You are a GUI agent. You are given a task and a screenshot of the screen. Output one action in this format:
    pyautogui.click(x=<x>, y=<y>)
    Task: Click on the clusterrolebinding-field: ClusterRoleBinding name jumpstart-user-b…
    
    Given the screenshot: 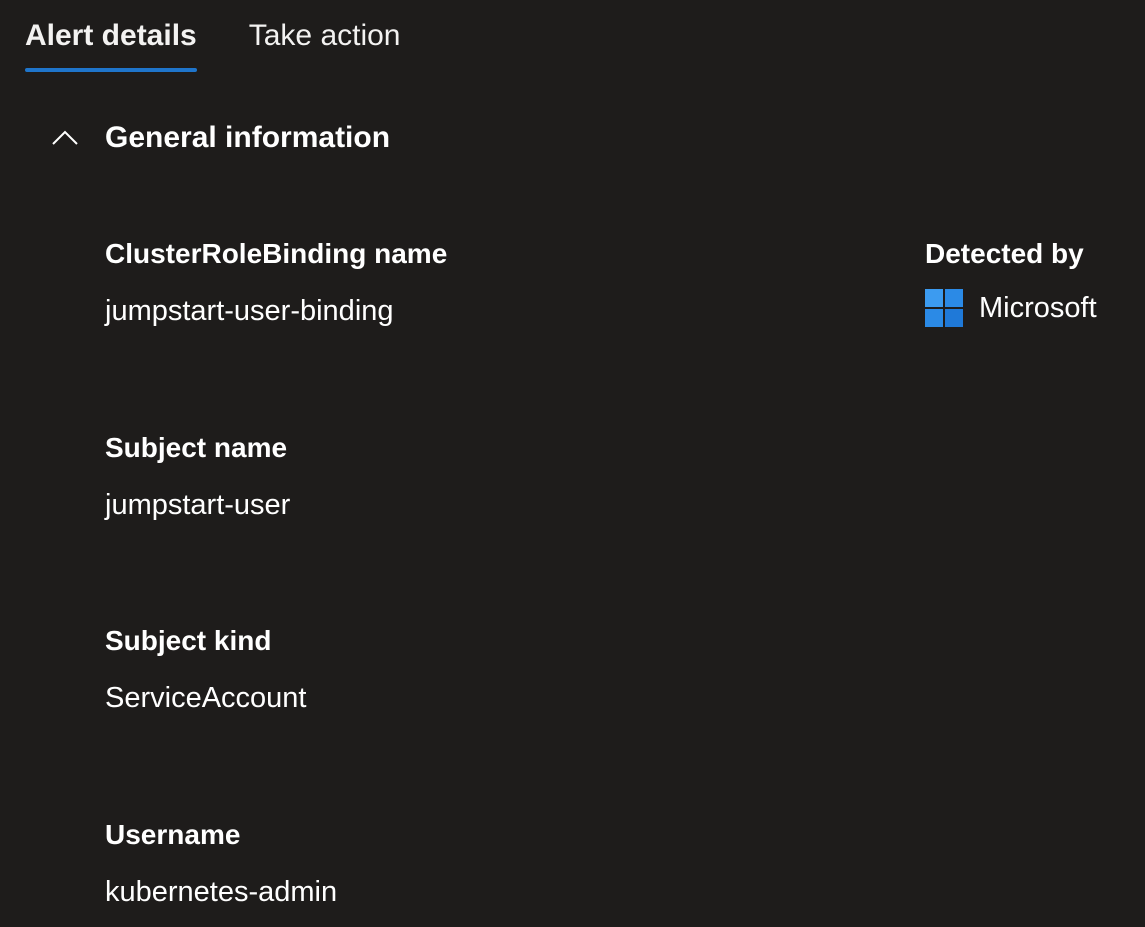 What is the action you would take?
    pyautogui.click(x=276, y=282)
    